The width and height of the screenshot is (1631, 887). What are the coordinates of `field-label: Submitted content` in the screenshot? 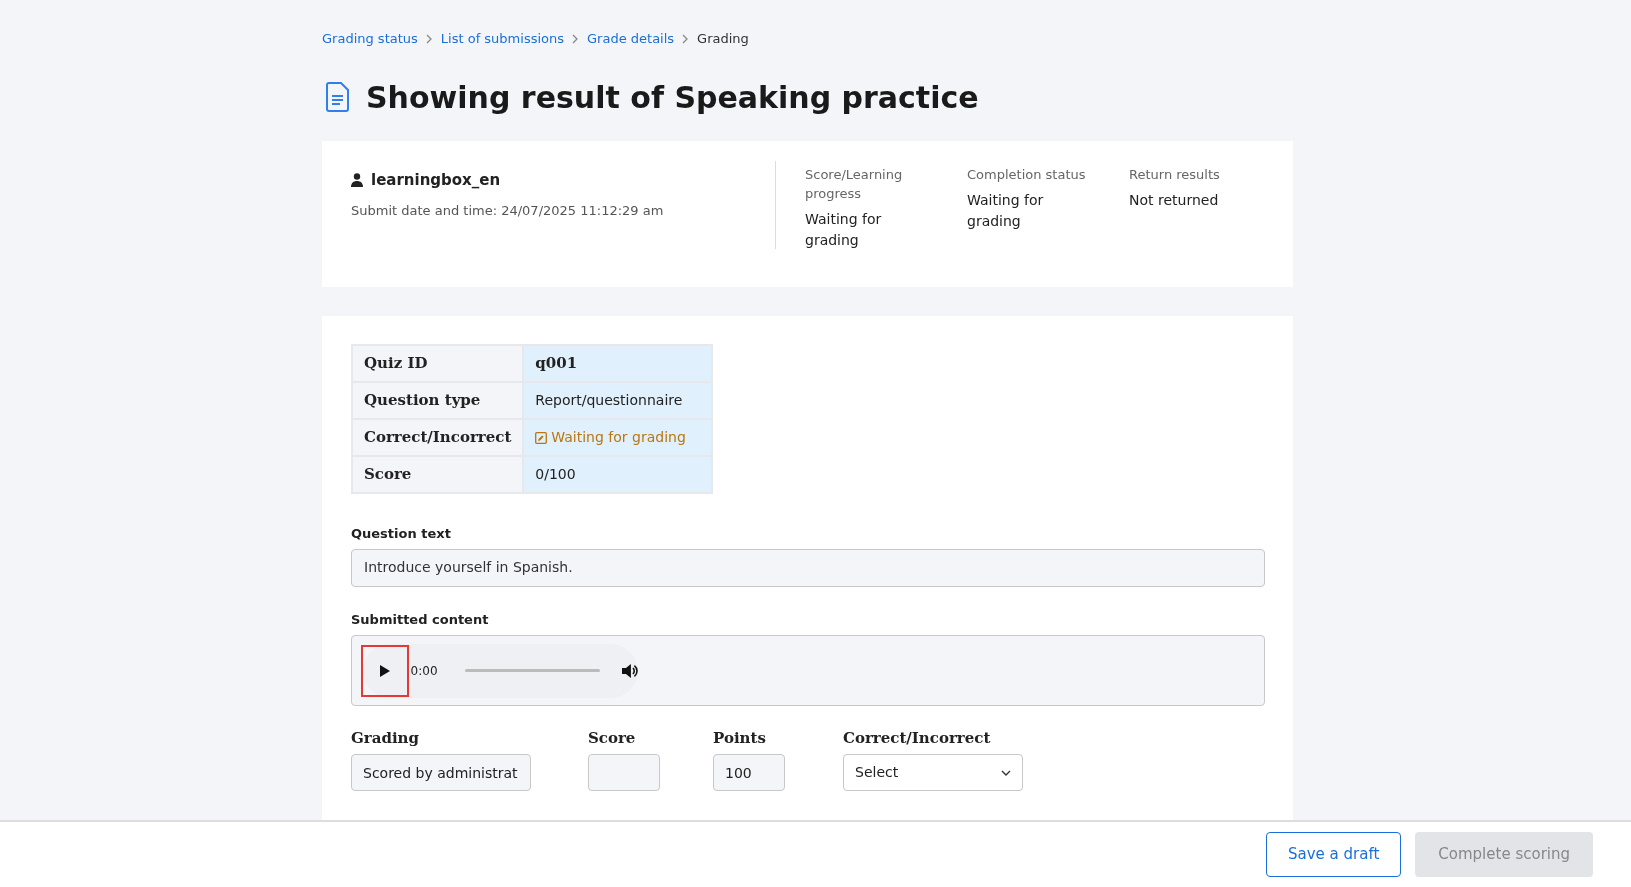 It's located at (420, 619).